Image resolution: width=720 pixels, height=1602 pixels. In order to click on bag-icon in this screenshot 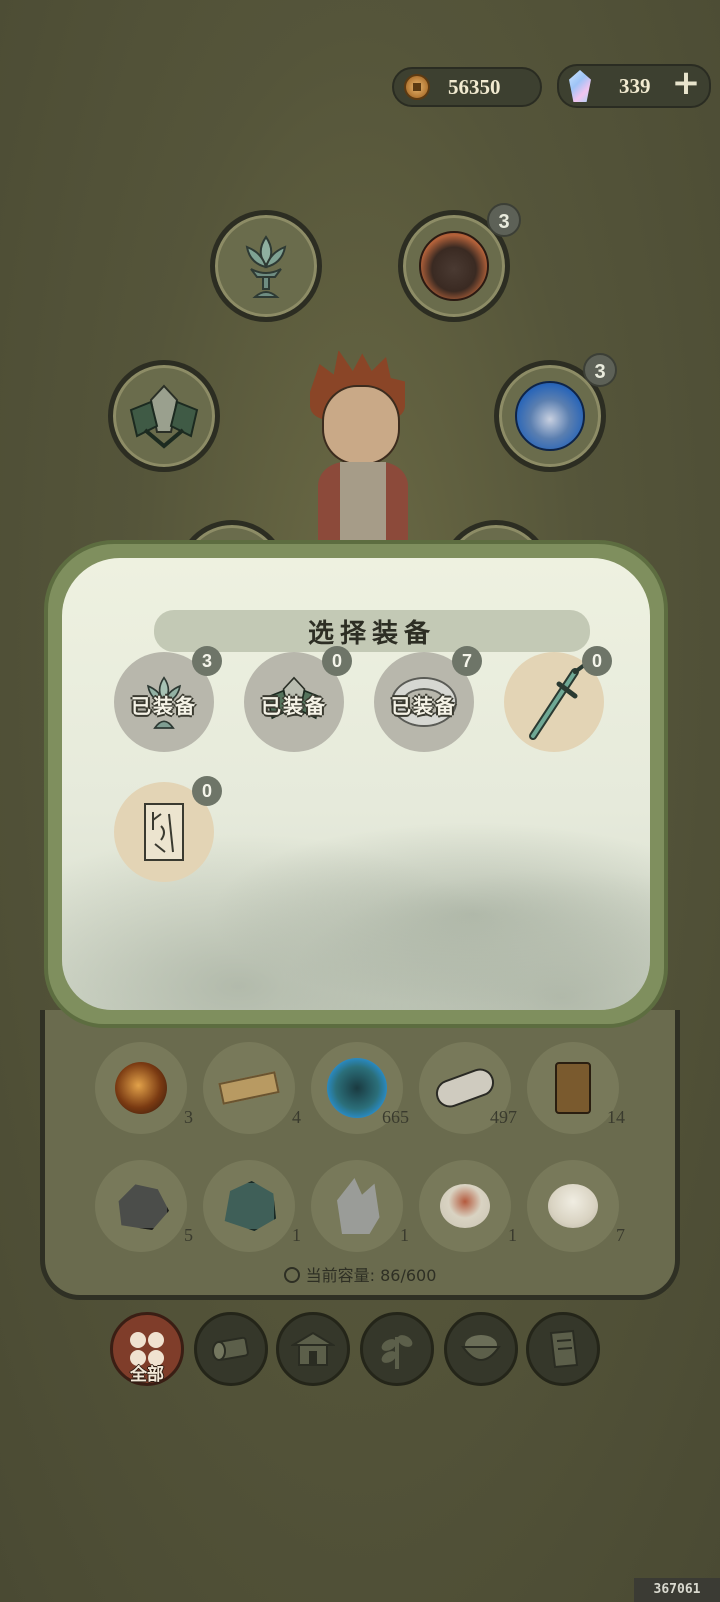, I will do `click(291, 1275)`.